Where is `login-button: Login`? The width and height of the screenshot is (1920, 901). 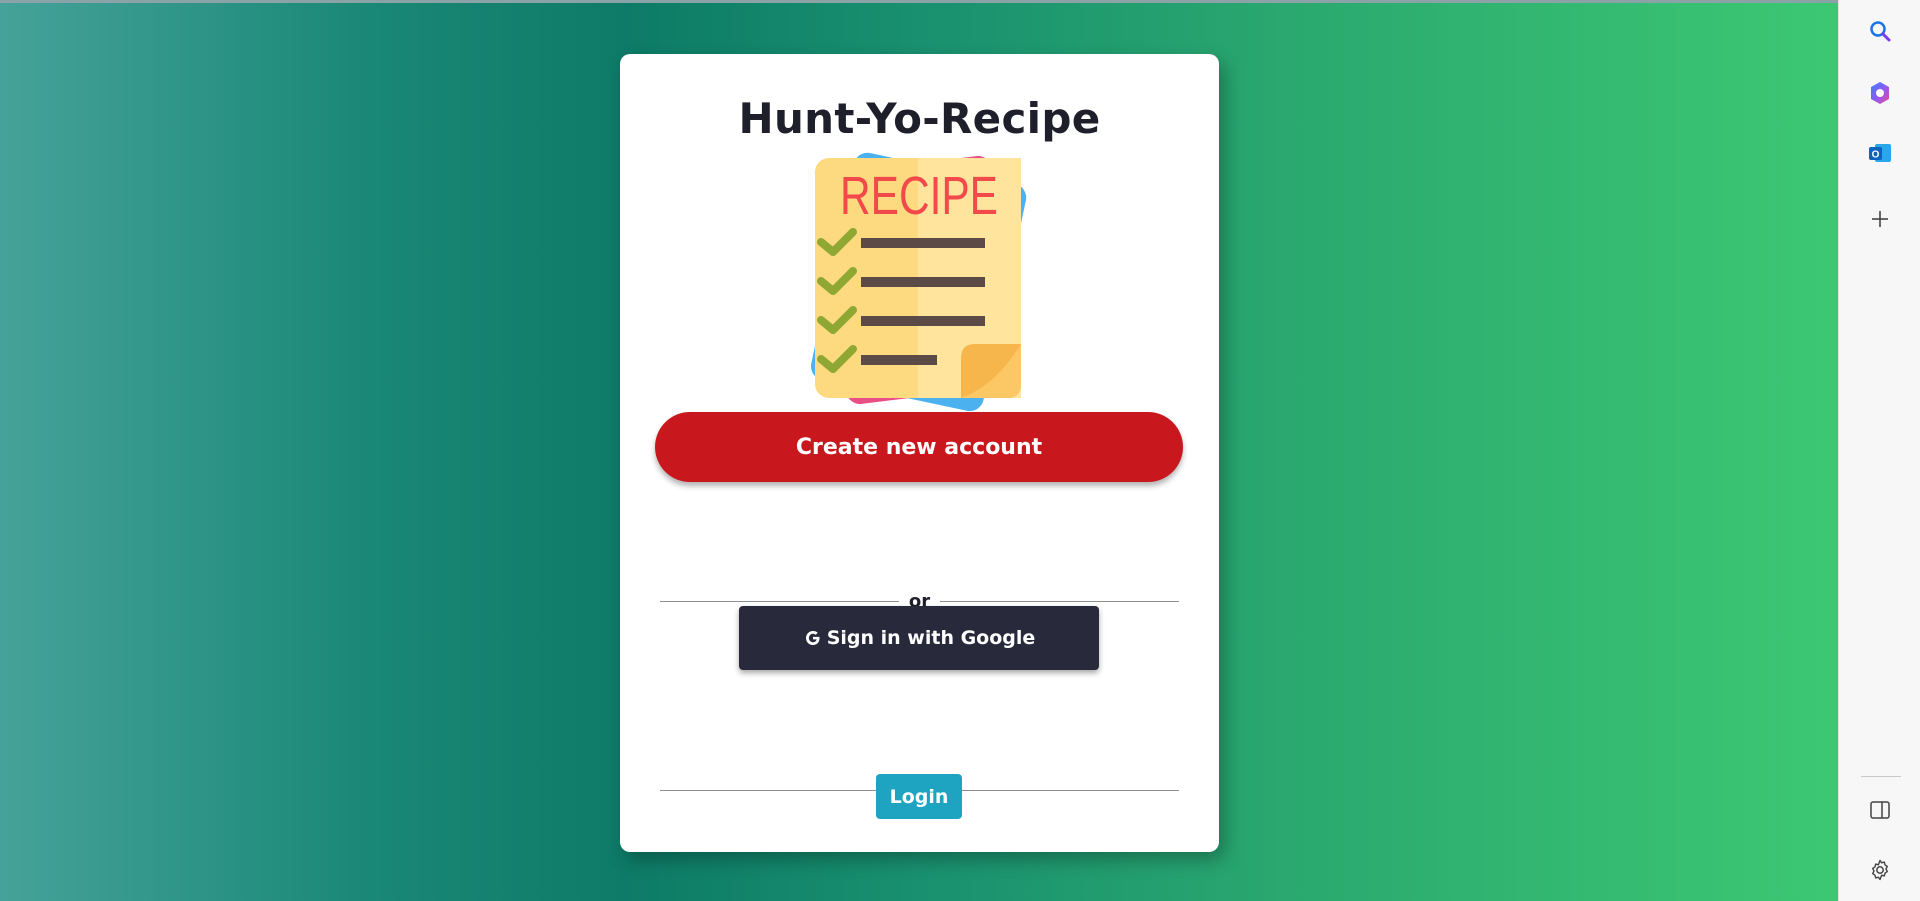 login-button: Login is located at coordinates (919, 796).